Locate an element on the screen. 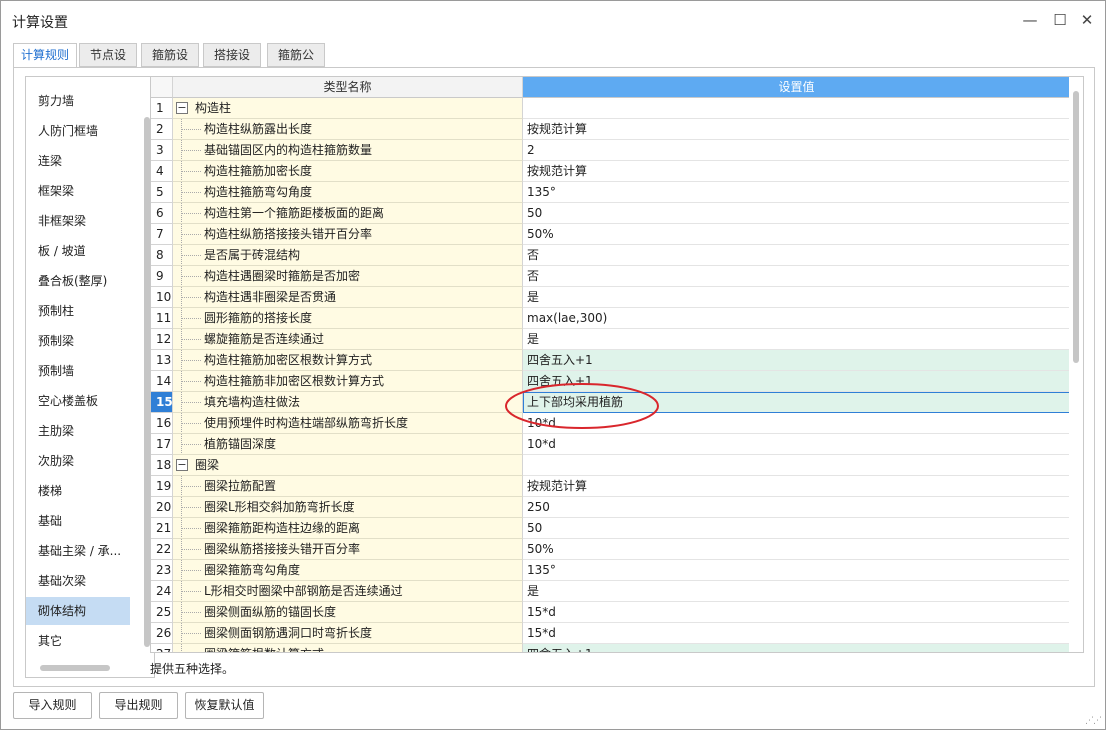 The image size is (1106, 731). table-row: 9 构造柱遇圈梁时箍筋是否加密 否 is located at coordinates (611, 276).